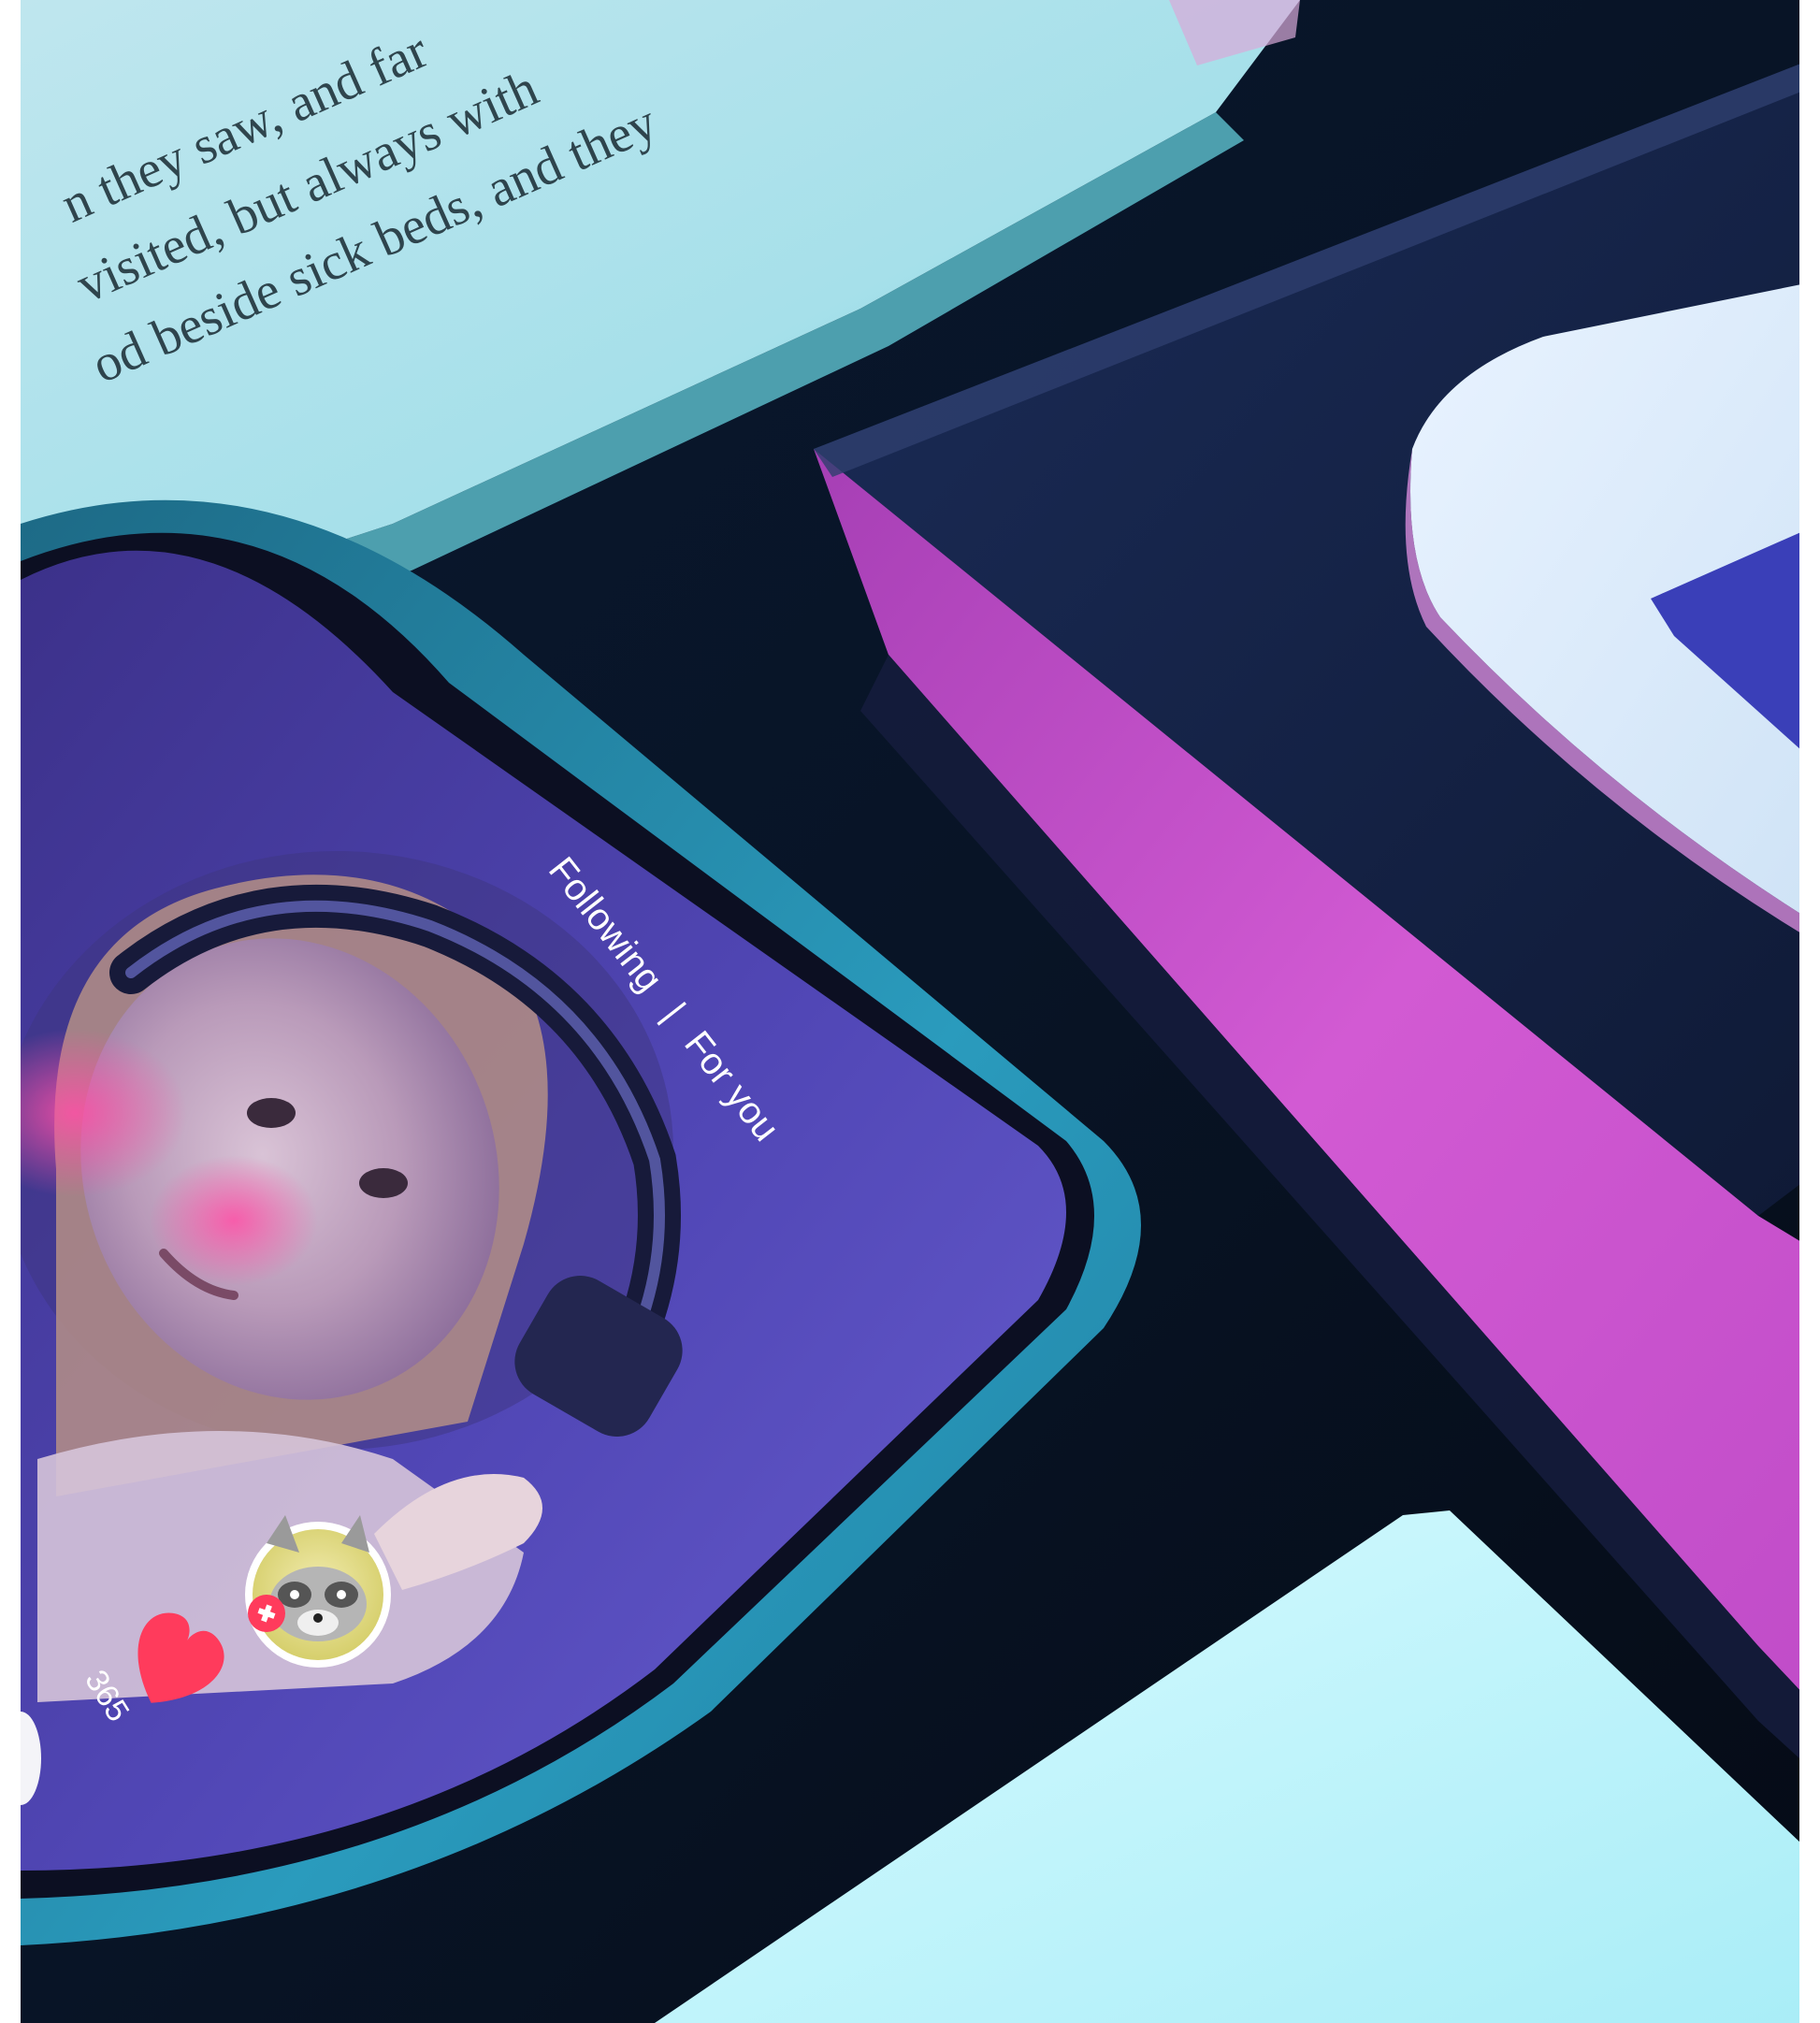  What do you see at coordinates (10, 1011) in the screenshot?
I see `frame-left` at bounding box center [10, 1011].